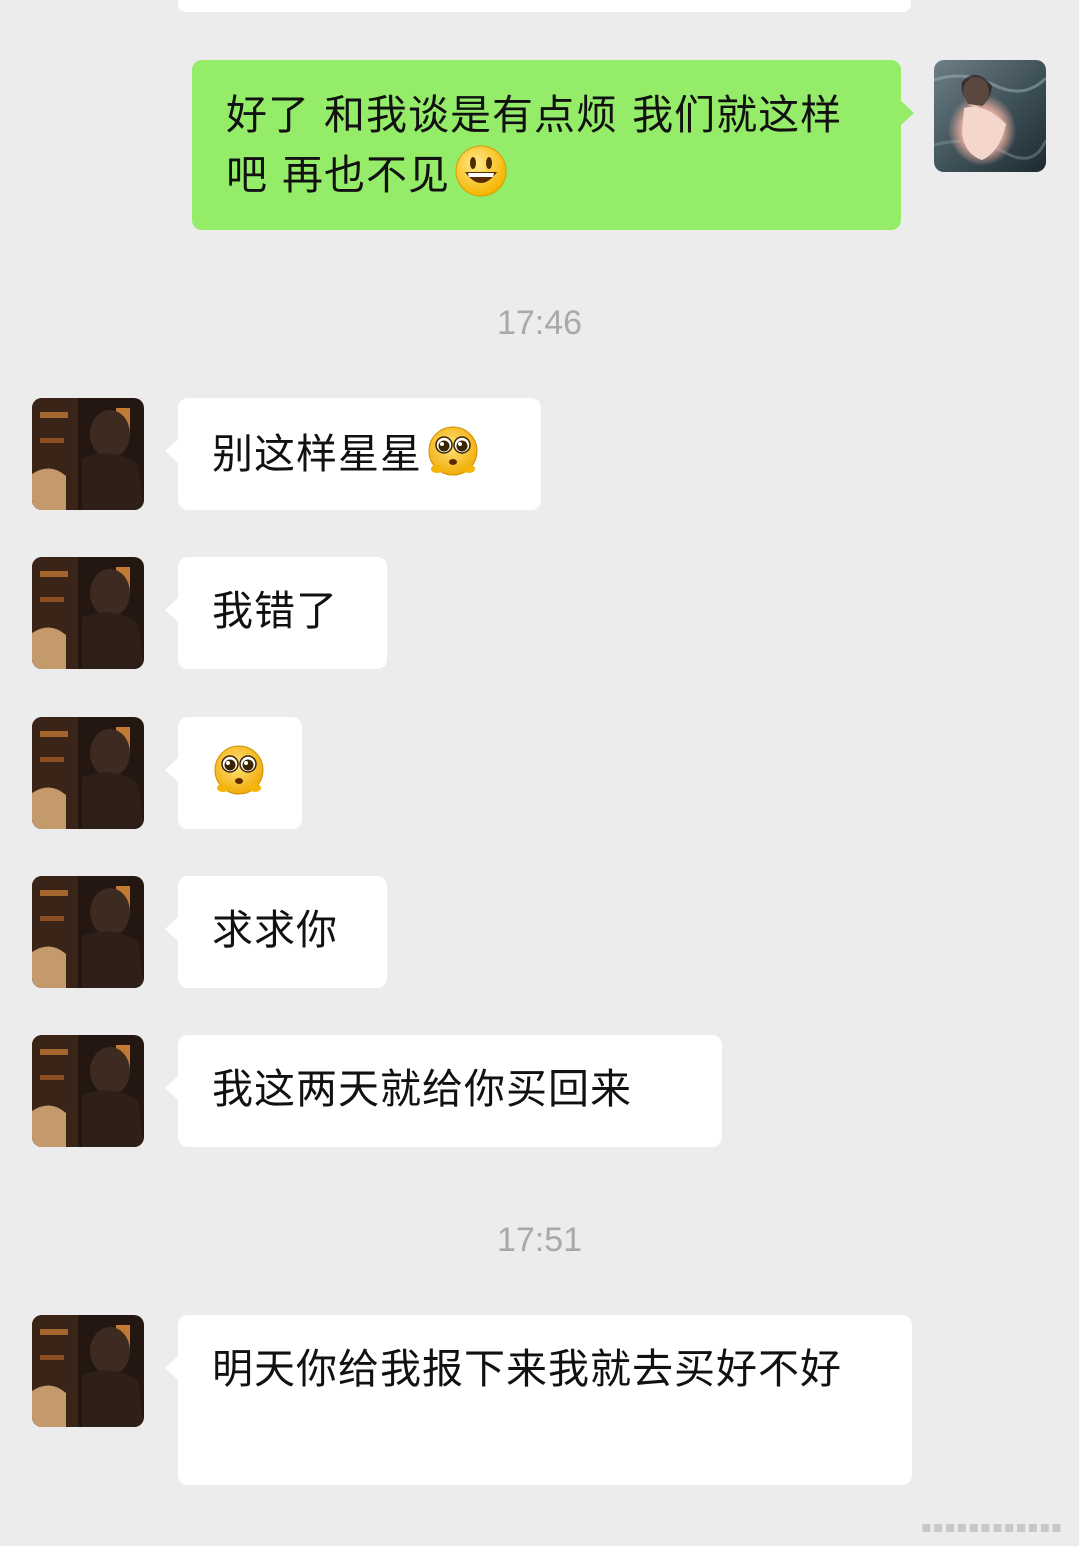 The width and height of the screenshot is (1079, 1546). What do you see at coordinates (481, 171) in the screenshot?
I see `grinning-face-emoji-icon` at bounding box center [481, 171].